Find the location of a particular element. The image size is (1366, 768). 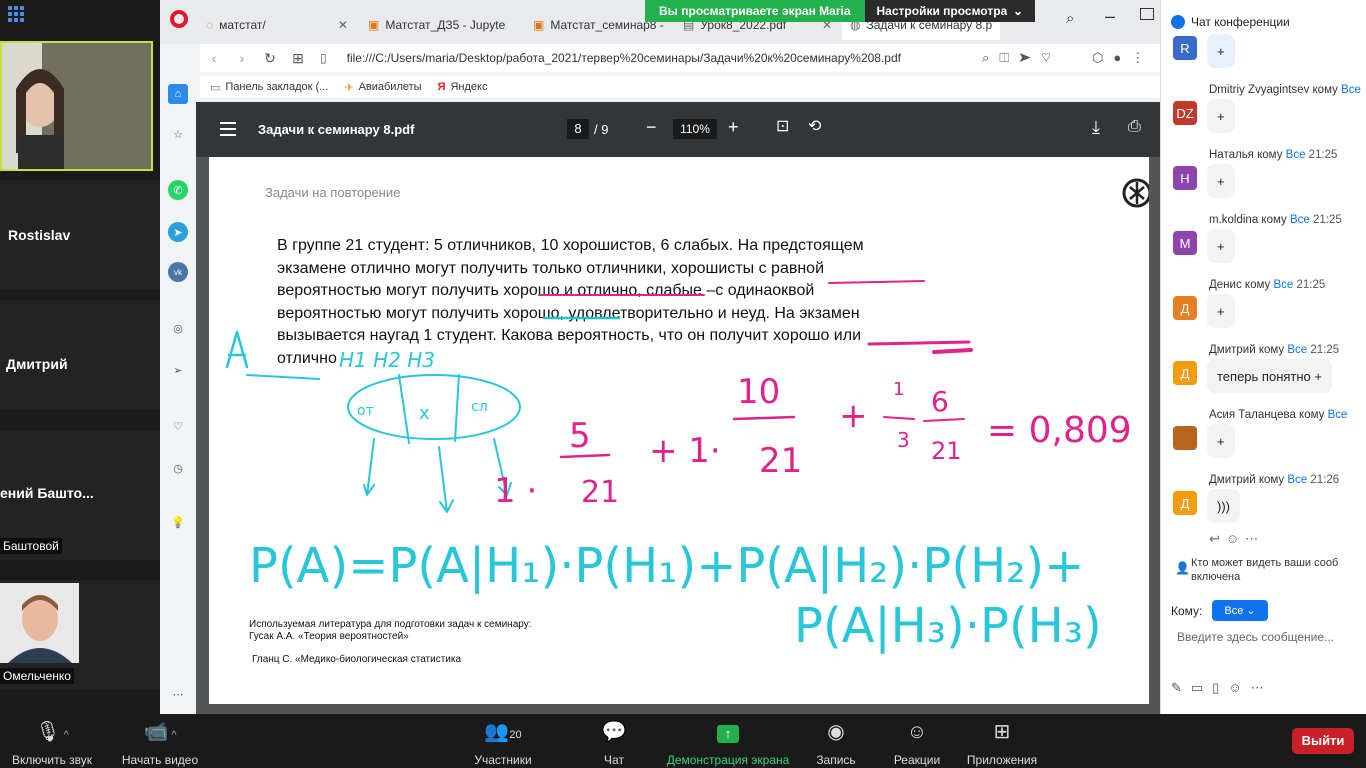

whatsapp-icon: ✆ is located at coordinates (178, 190).